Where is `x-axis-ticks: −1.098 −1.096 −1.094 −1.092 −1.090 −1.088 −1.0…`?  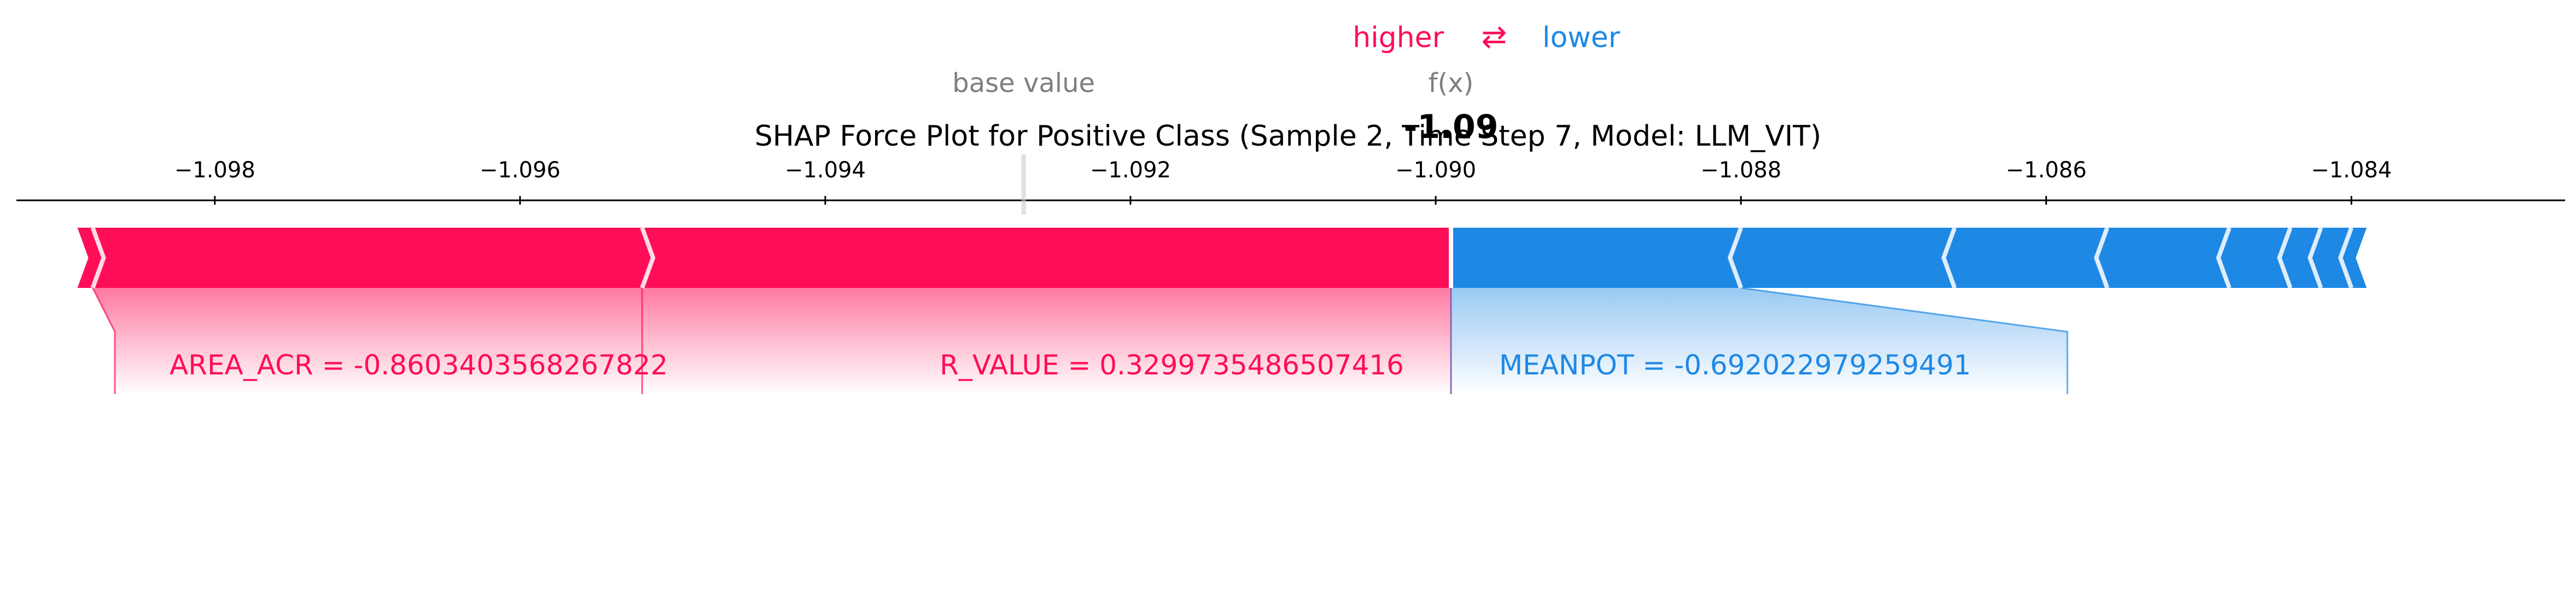 x-axis-ticks: −1.098 −1.096 −1.094 −1.092 −1.090 −1.088 −1.0… is located at coordinates (1283, 181).